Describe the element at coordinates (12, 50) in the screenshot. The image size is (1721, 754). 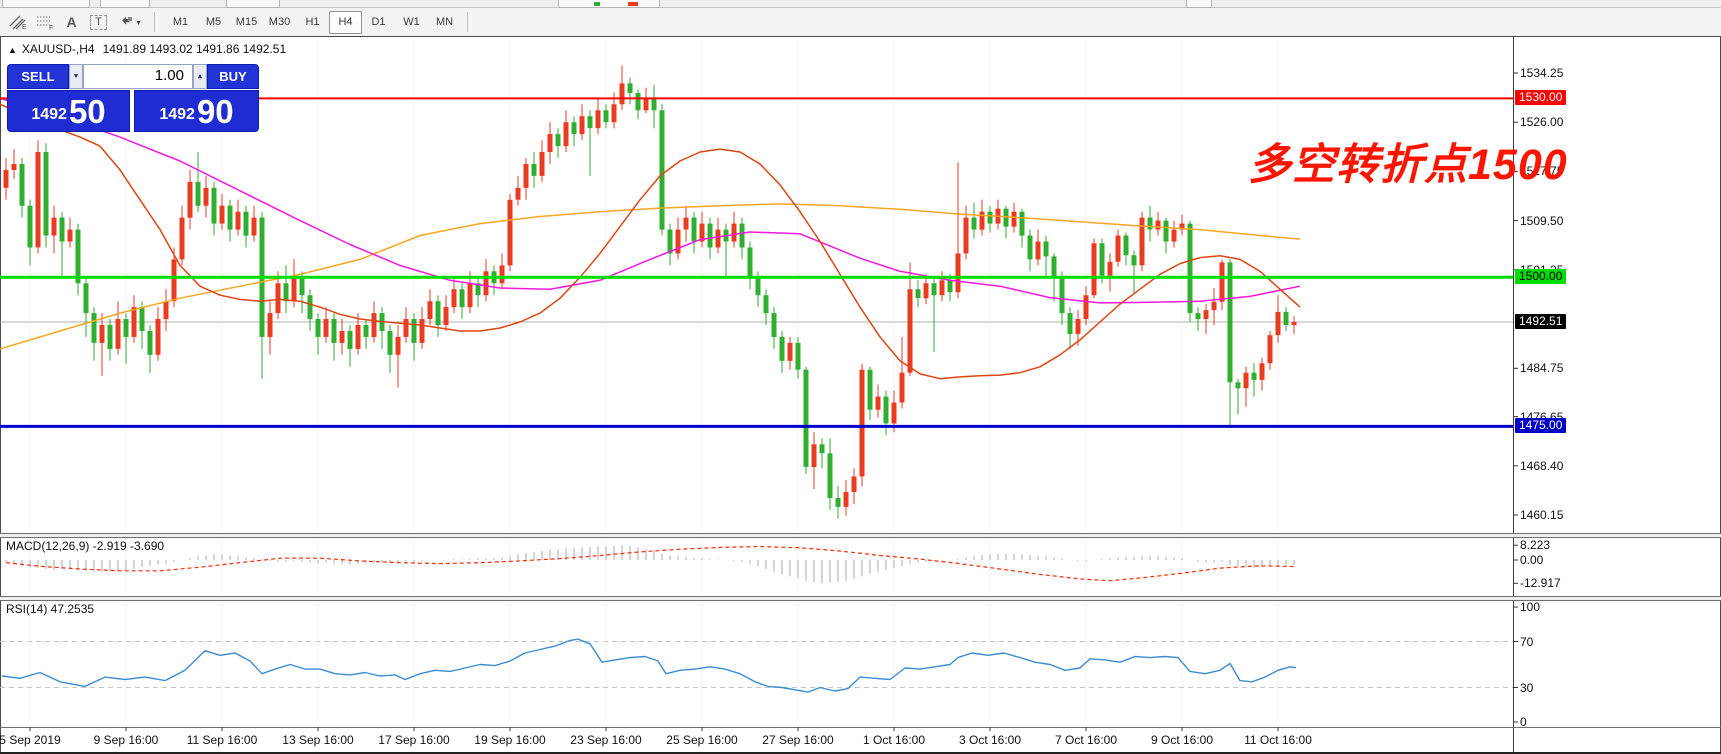
I see `symbol-collapse-arrow: ▲` at that location.